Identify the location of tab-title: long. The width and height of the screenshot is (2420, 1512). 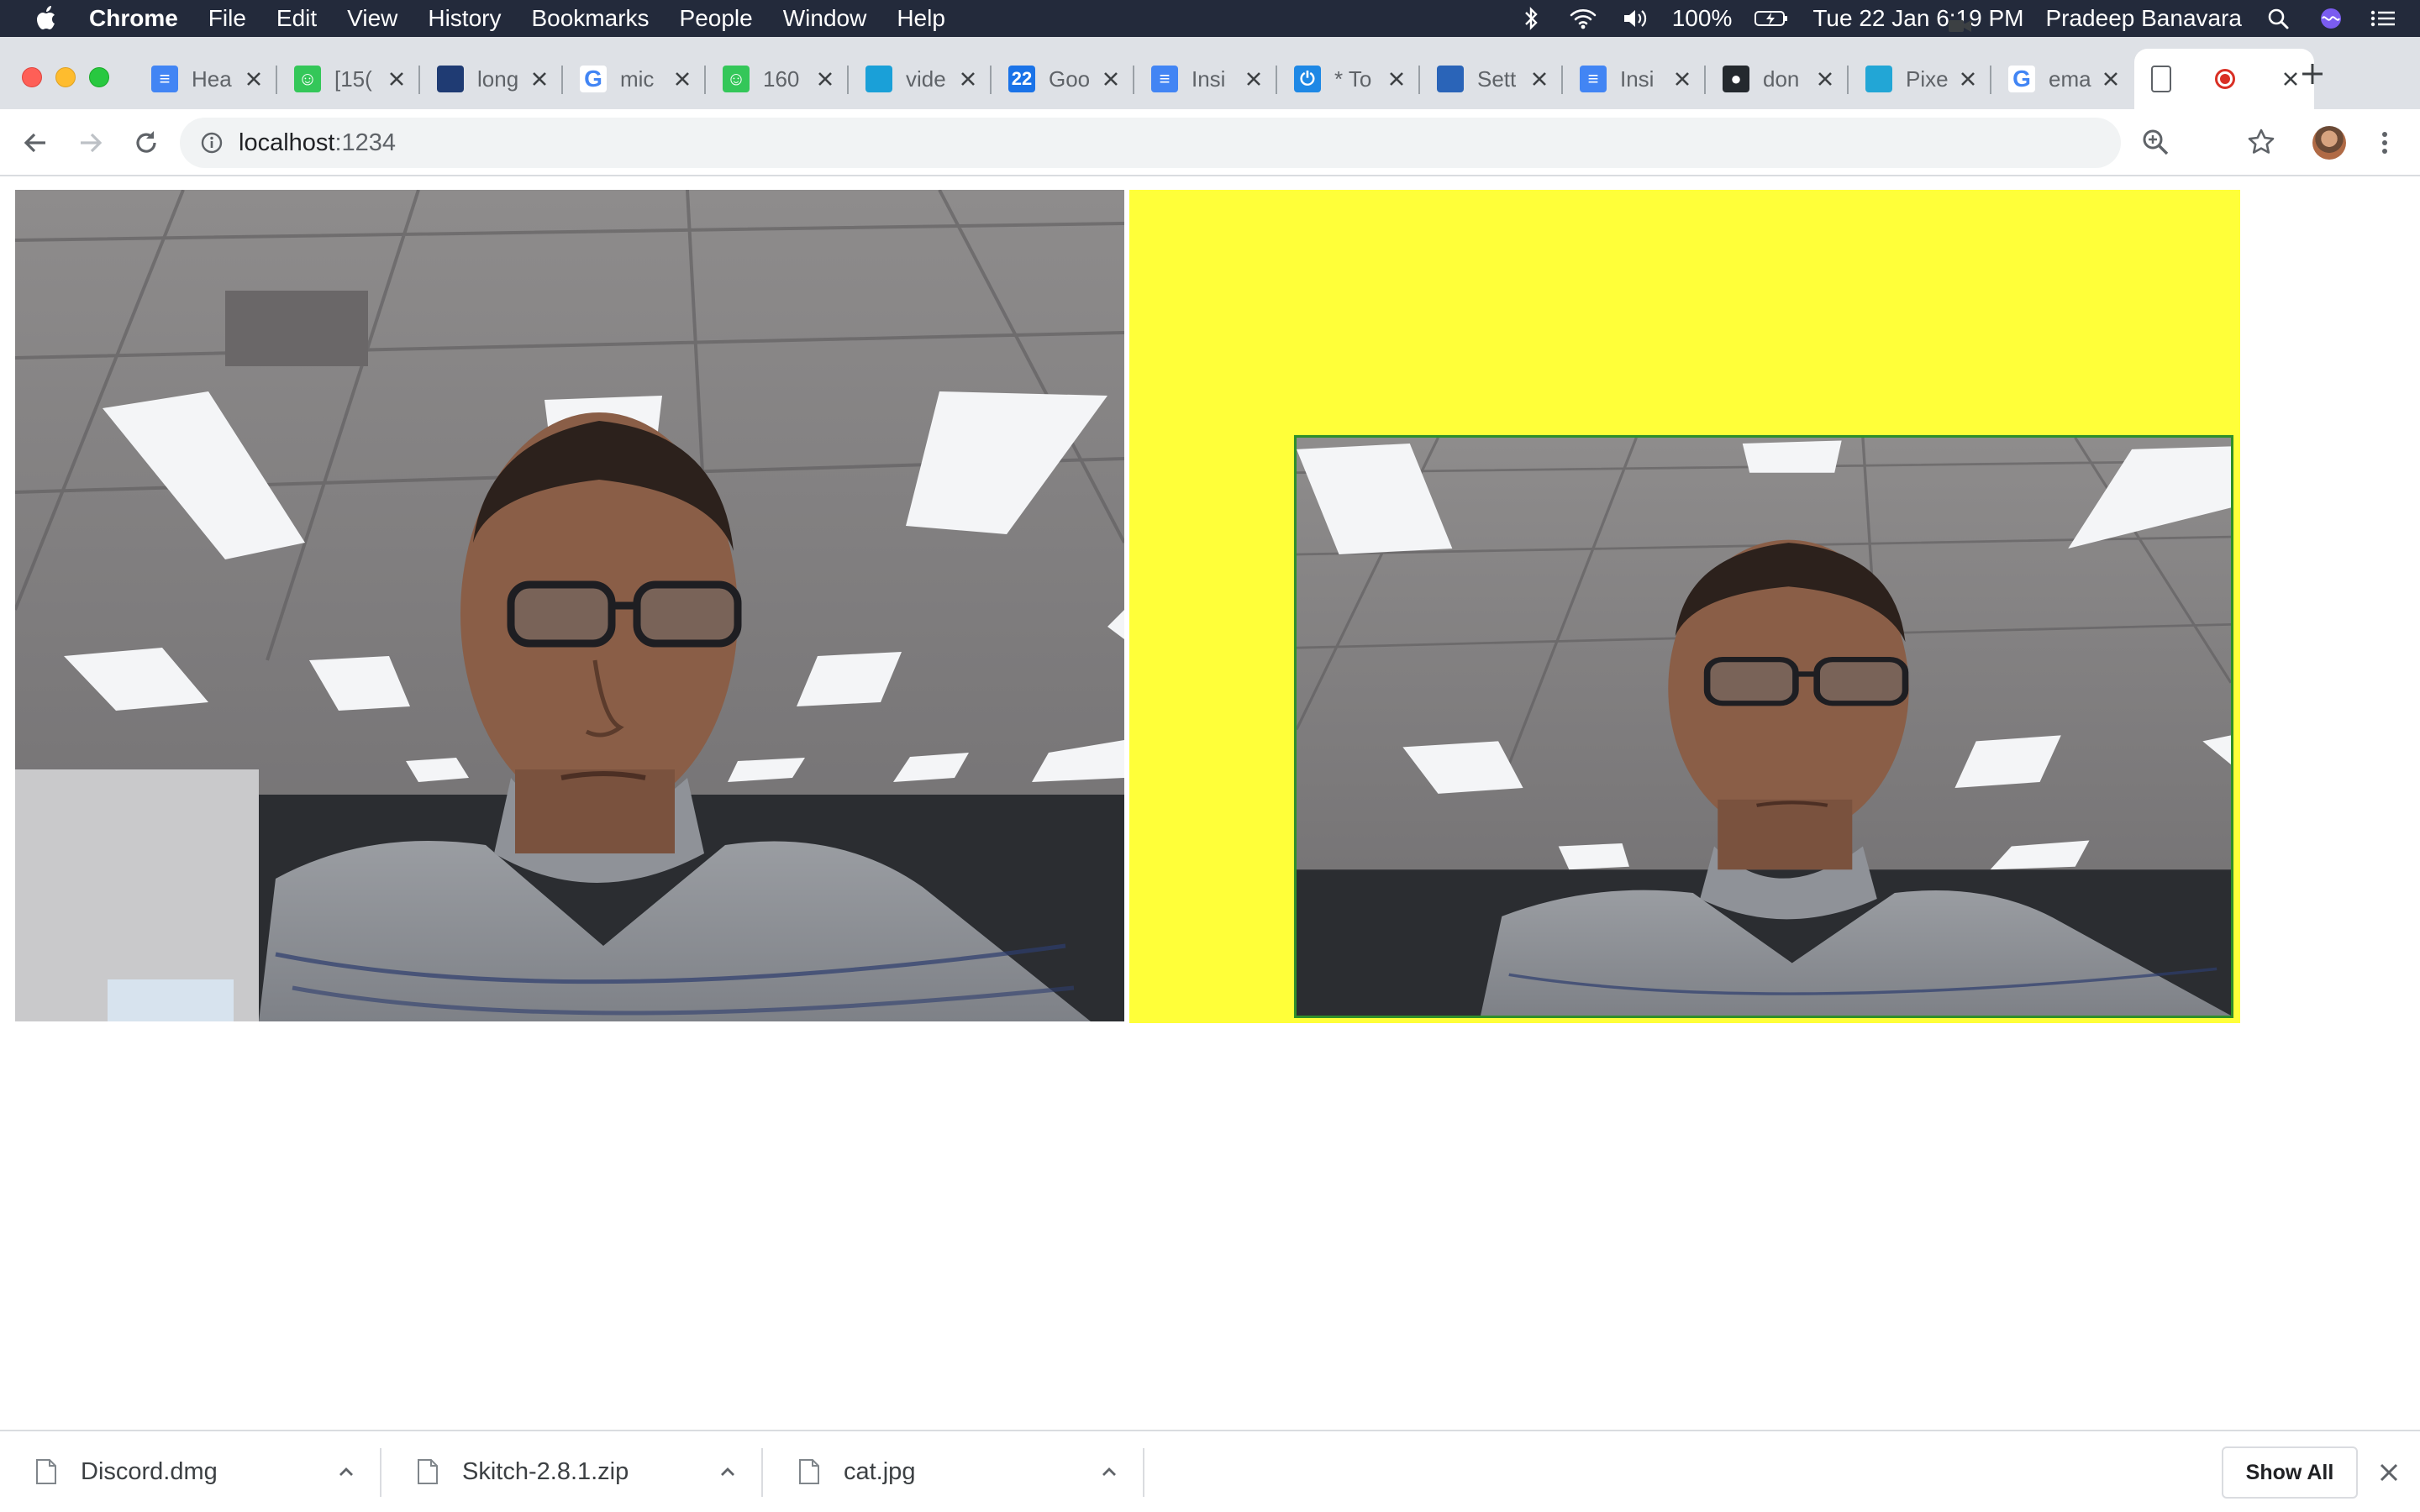
(498, 79).